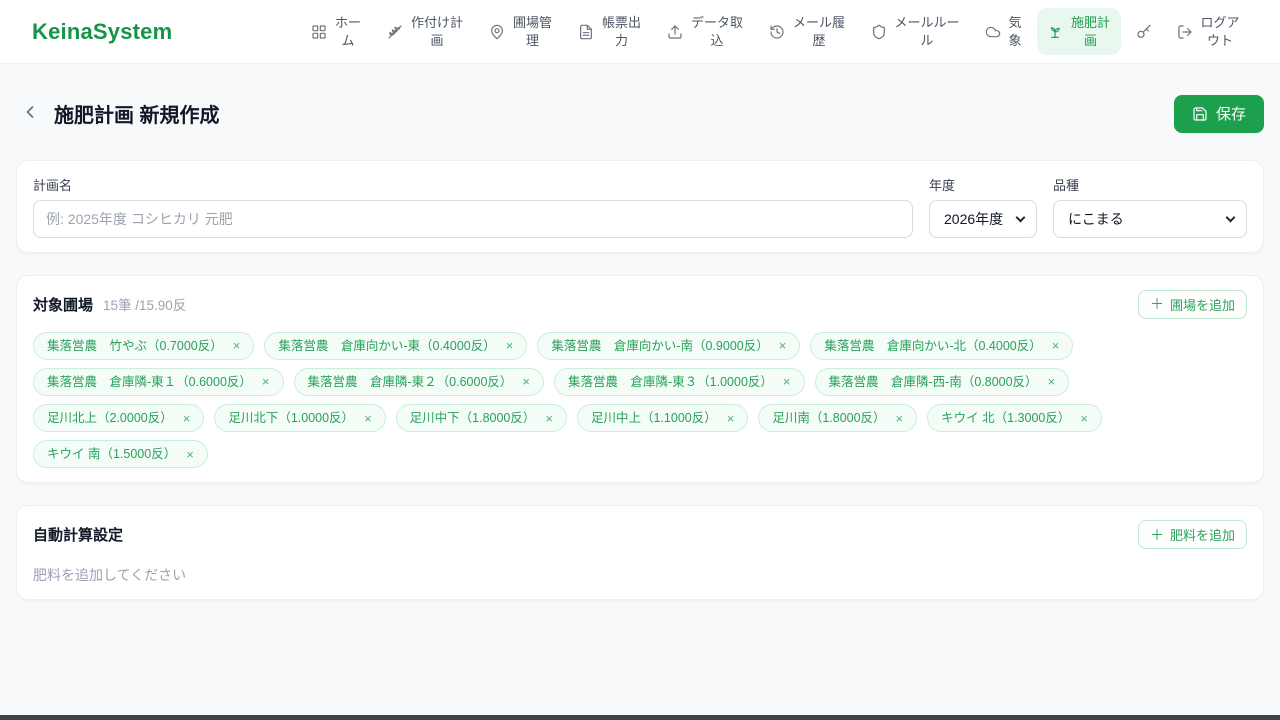 The image size is (1280, 720). I want to click on chevron-left-icon, so click(30, 113).